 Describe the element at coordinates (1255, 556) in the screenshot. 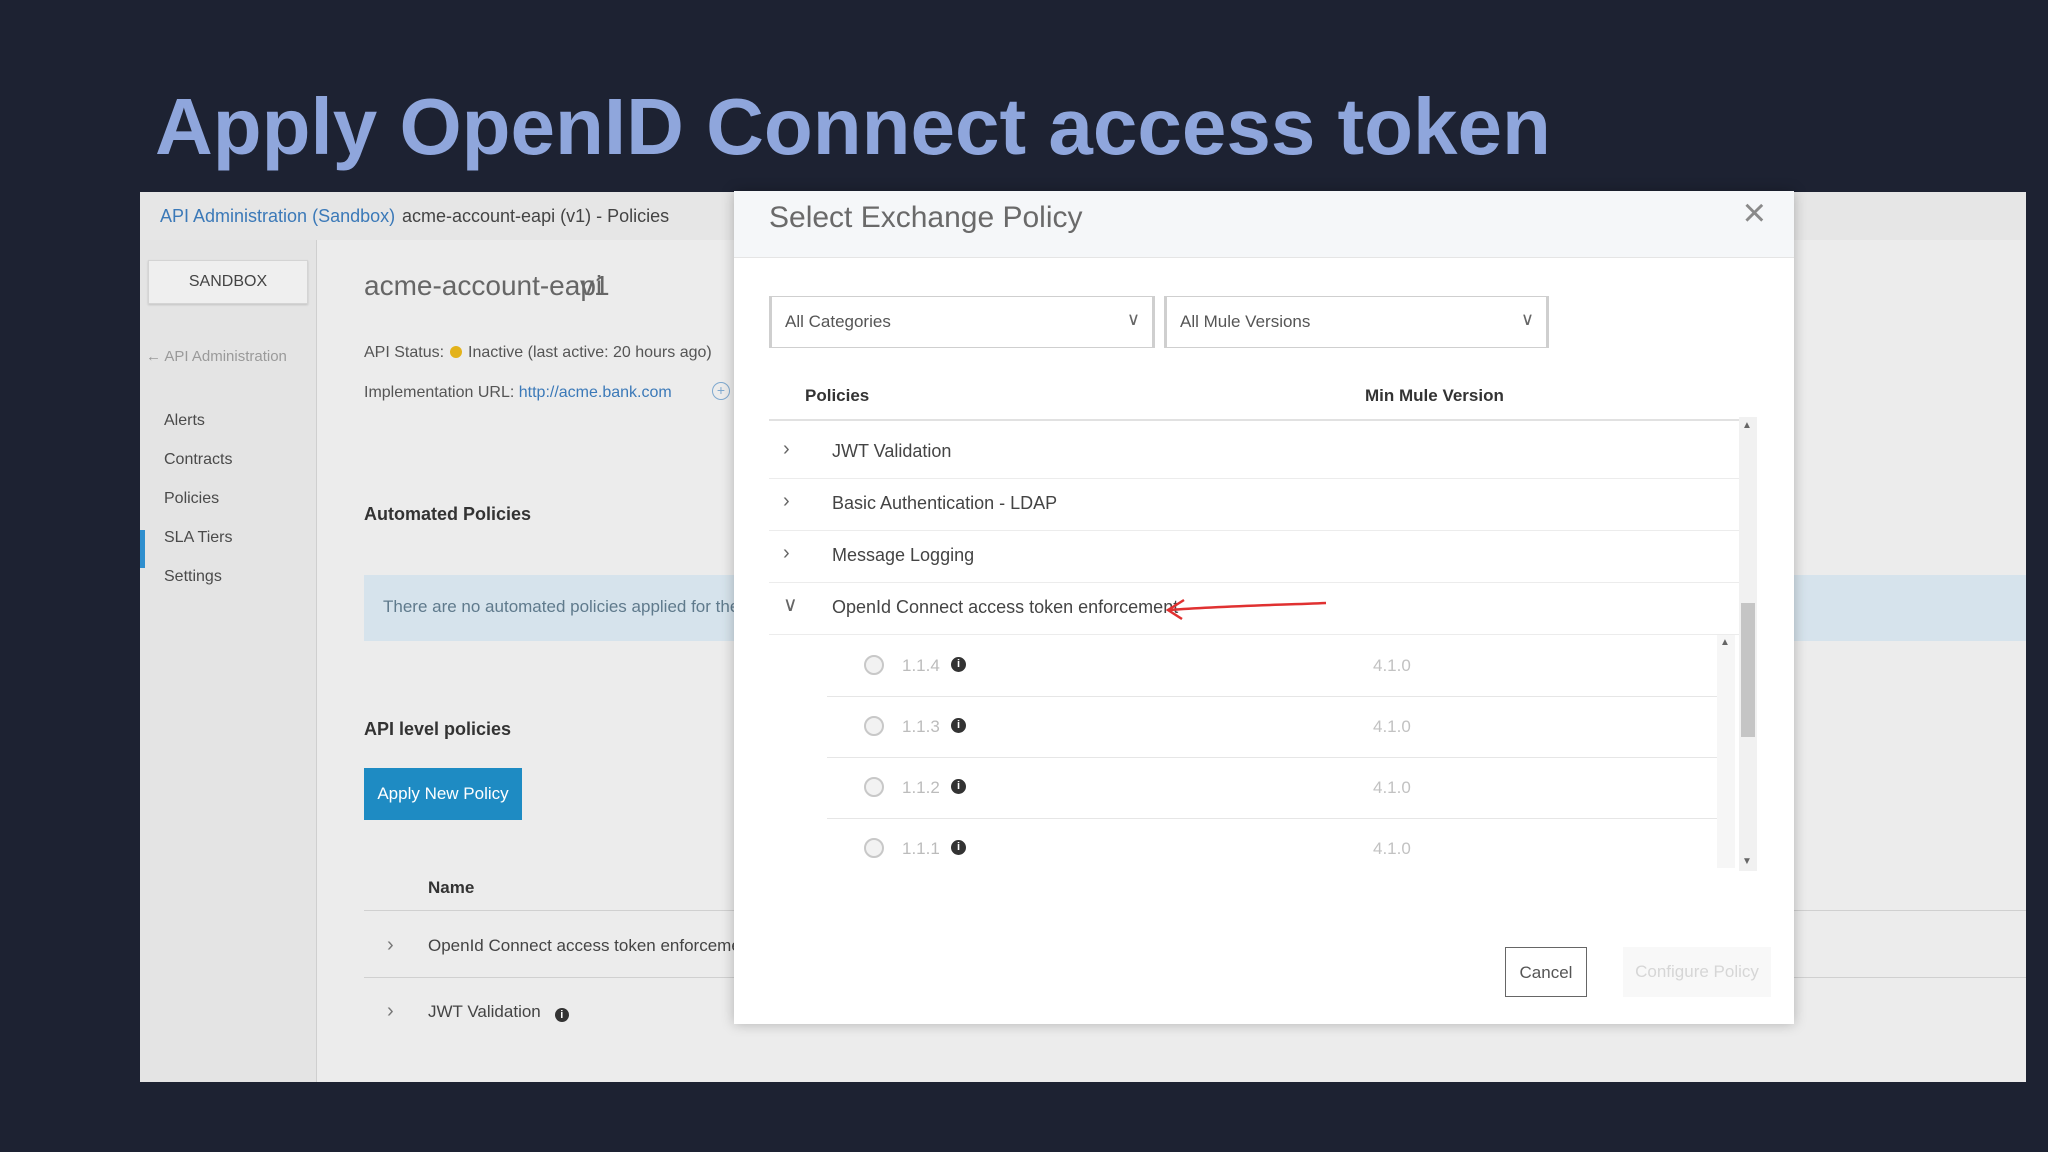

I see `policy-row-message-logging: › Message Logging` at that location.